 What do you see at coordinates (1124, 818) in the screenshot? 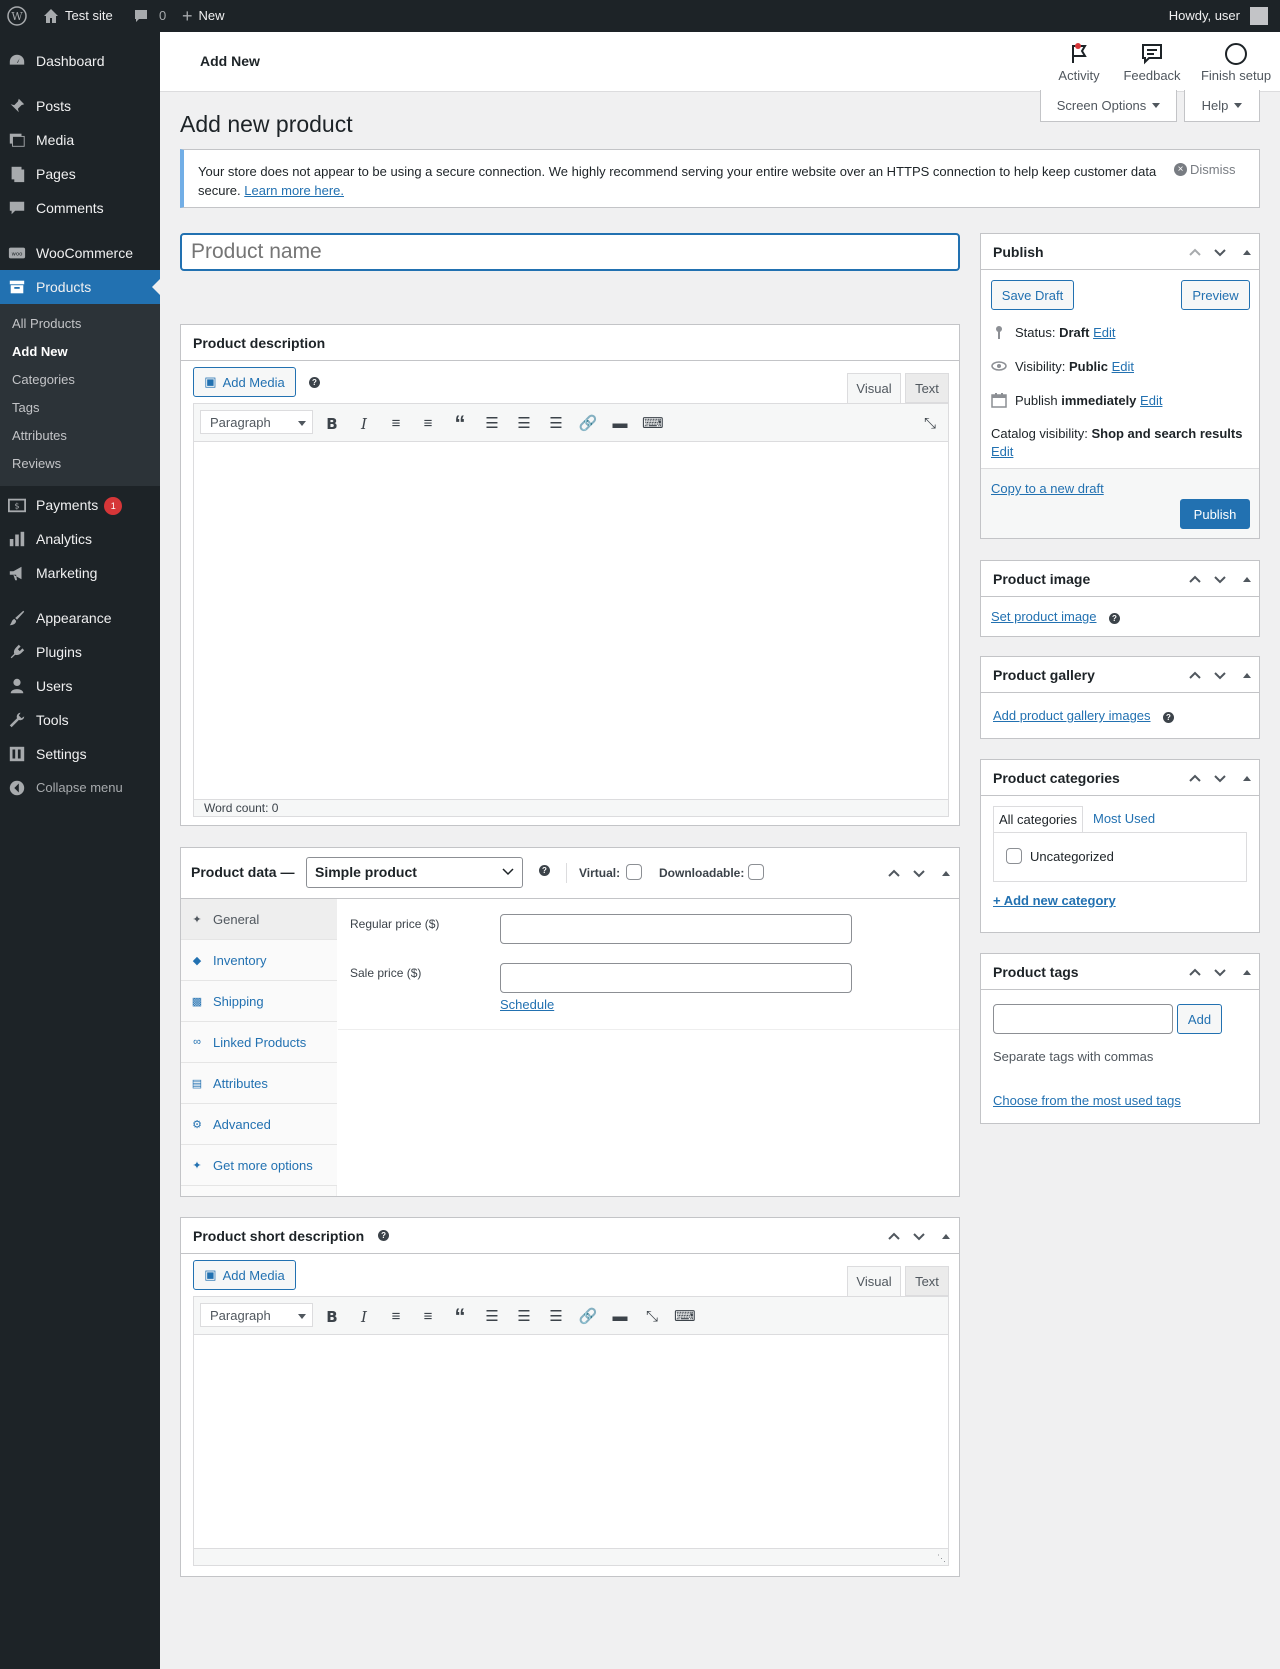
I see `tab-most-used: Most Used` at bounding box center [1124, 818].